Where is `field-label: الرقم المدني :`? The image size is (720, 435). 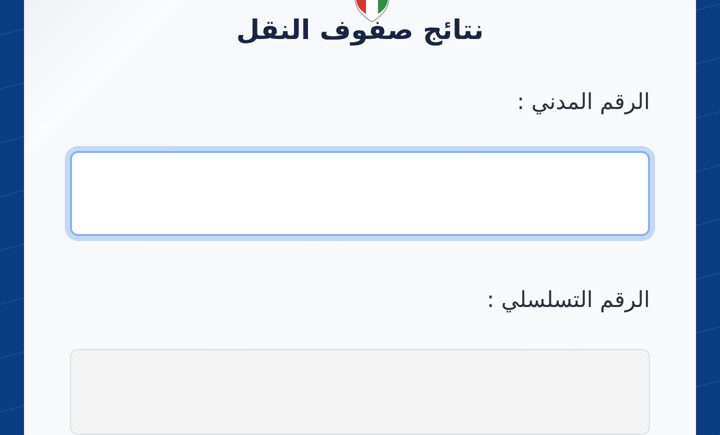 field-label: الرقم المدني : is located at coordinates (583, 102).